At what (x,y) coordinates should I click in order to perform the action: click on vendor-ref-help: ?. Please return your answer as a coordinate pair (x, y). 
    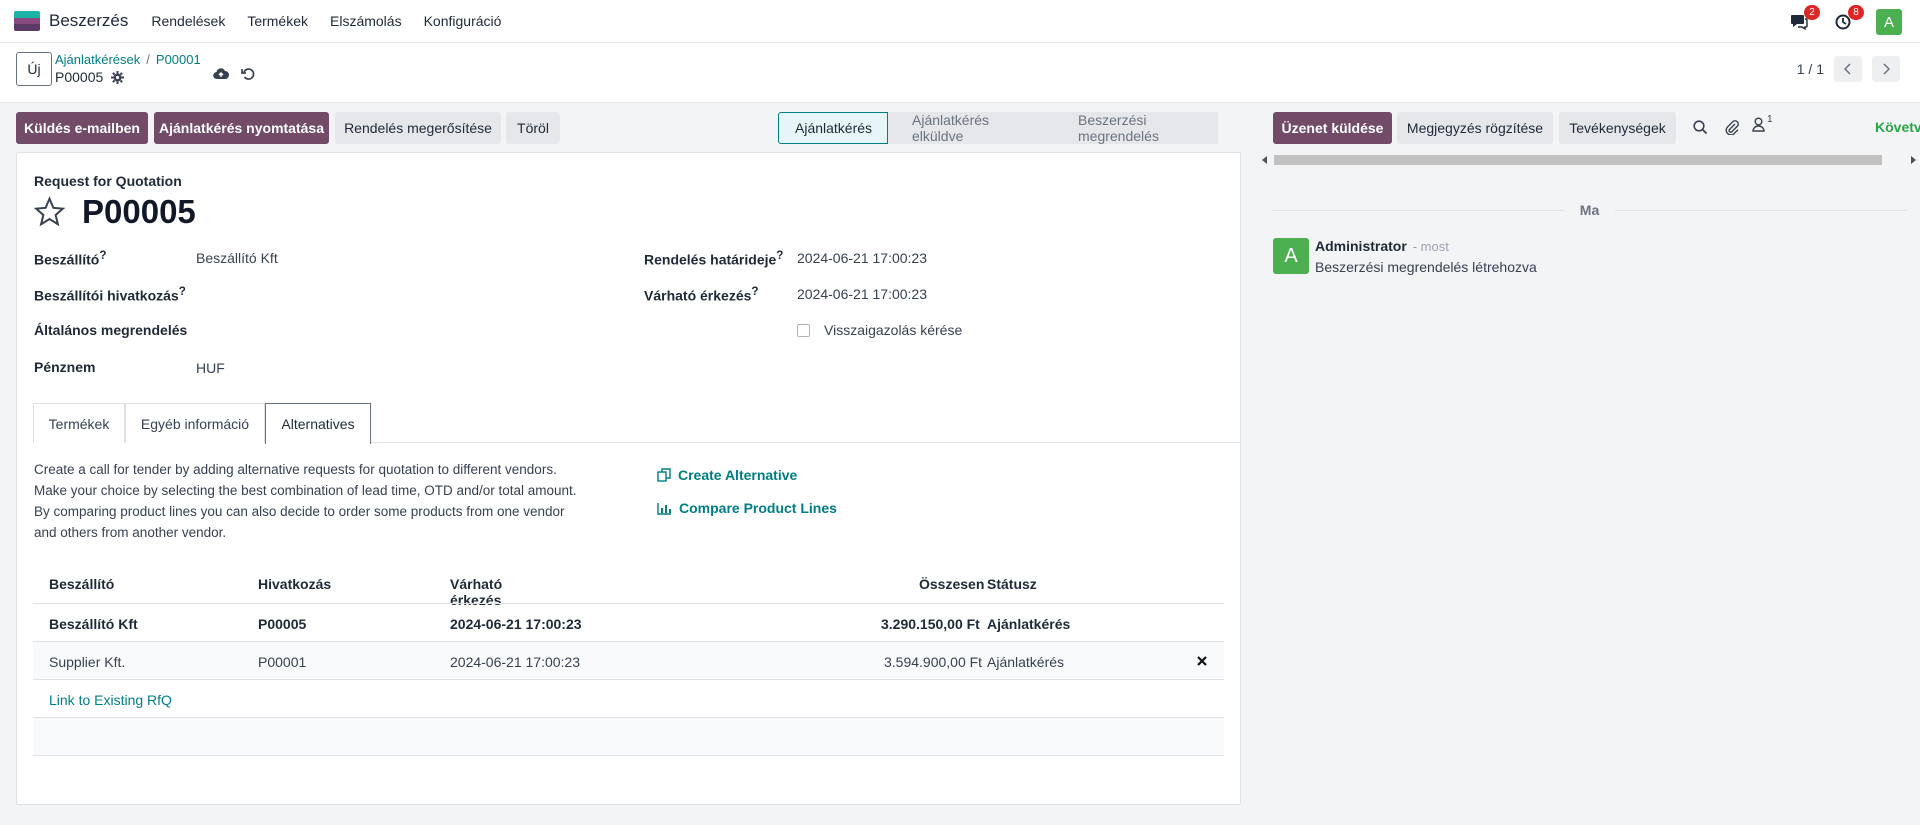
    Looking at the image, I should click on (182, 291).